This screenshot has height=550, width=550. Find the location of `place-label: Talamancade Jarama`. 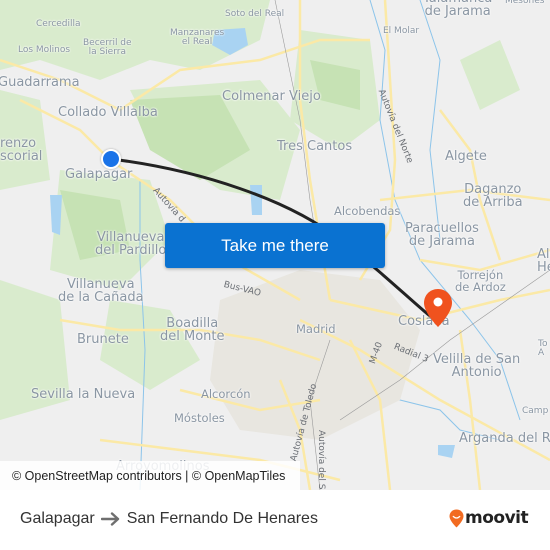

place-label: Talamancade Jarama is located at coordinates (457, 9).